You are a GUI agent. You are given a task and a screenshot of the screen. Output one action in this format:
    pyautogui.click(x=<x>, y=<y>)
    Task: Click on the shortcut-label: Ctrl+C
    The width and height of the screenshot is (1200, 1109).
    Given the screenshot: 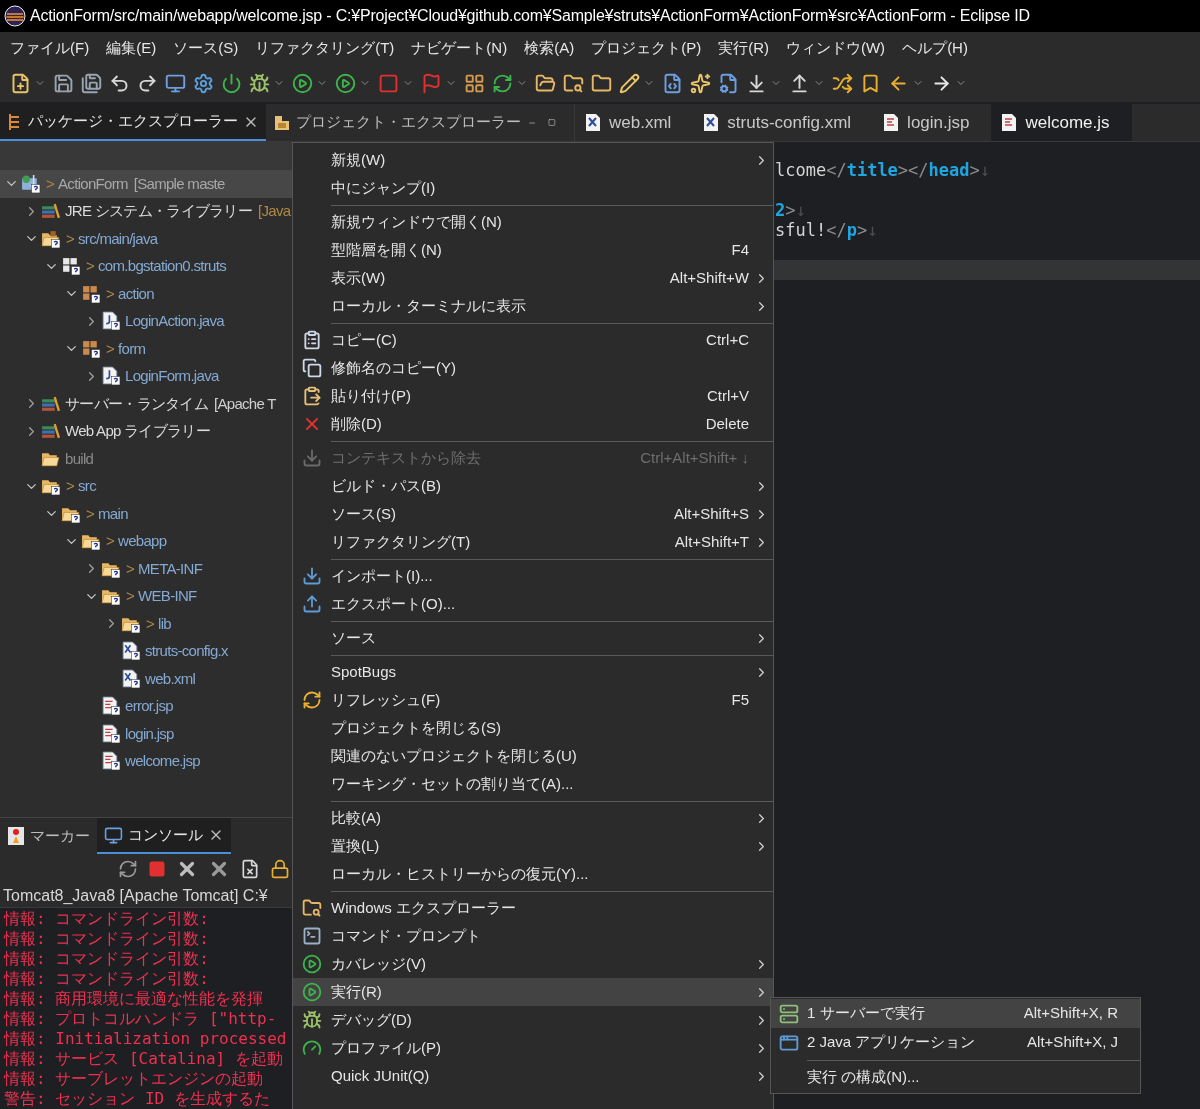 What is the action you would take?
    pyautogui.click(x=727, y=339)
    